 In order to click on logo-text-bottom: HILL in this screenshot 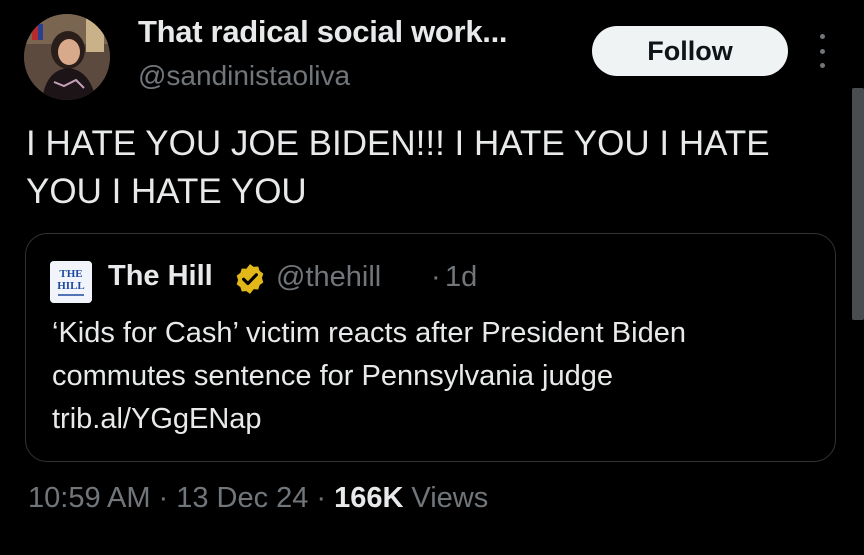, I will do `click(71, 286)`.